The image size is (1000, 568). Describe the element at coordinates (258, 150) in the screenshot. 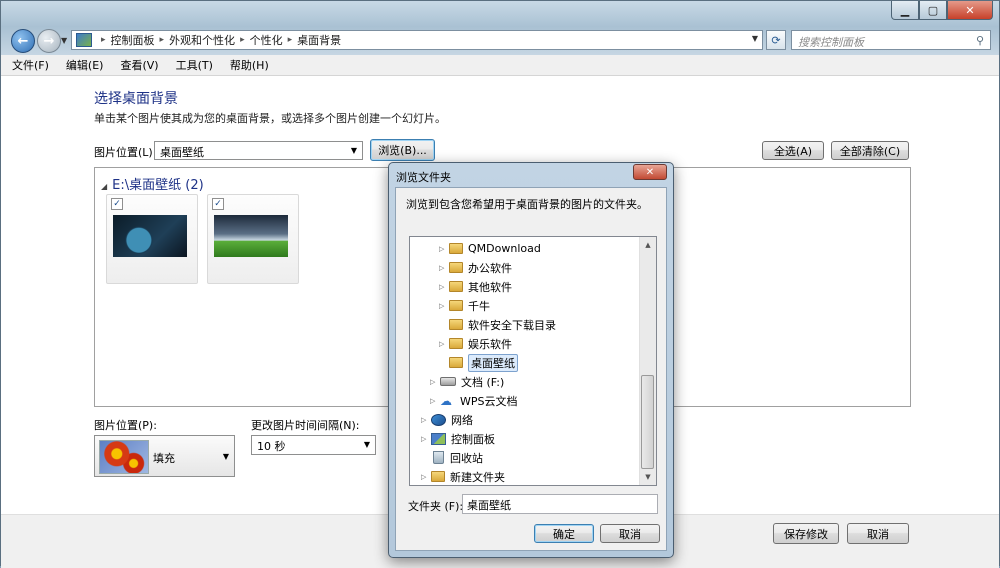

I see `picture-location-select: 桌面壁纸 ▼` at that location.